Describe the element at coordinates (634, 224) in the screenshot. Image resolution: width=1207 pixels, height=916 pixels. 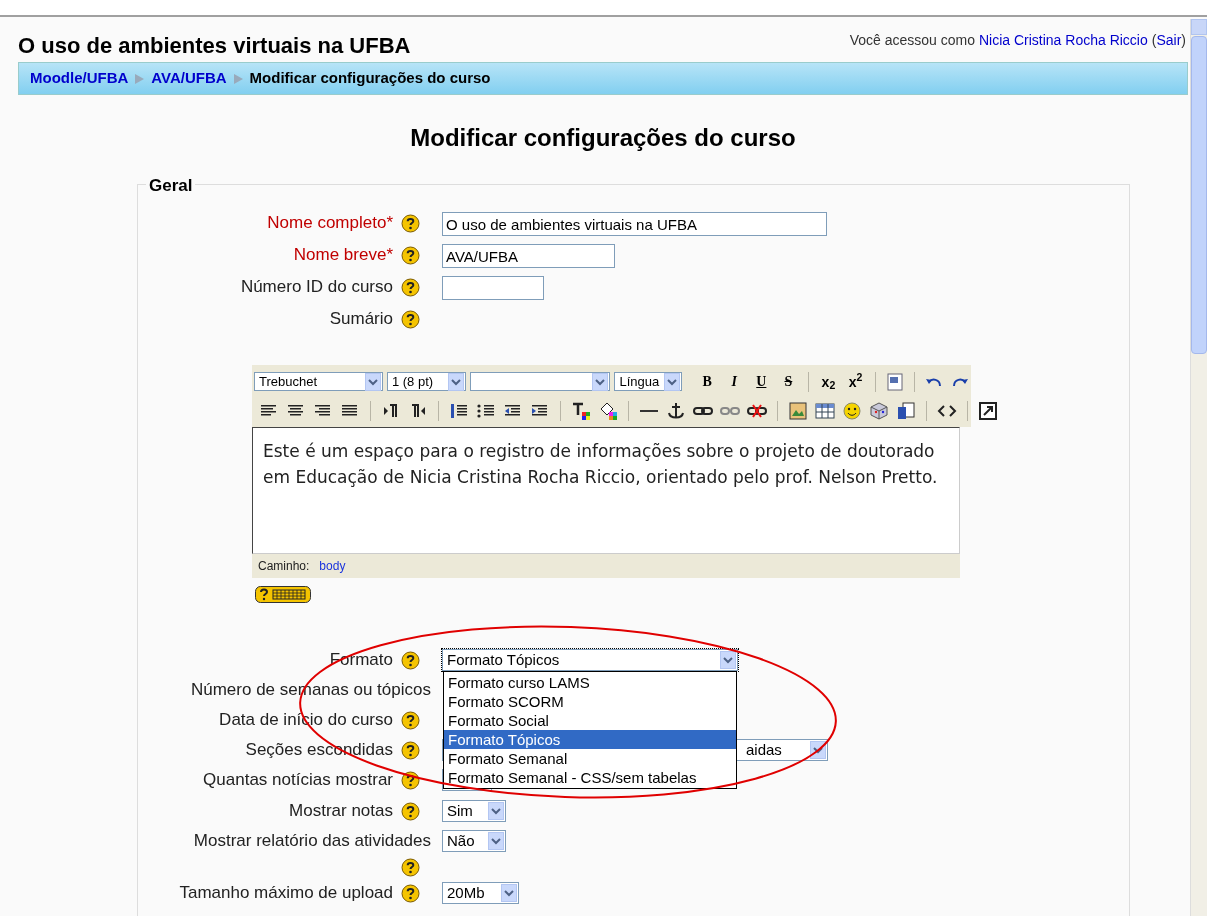
I see `text-field: O uso de ambientes virtuais na UFBA` at that location.